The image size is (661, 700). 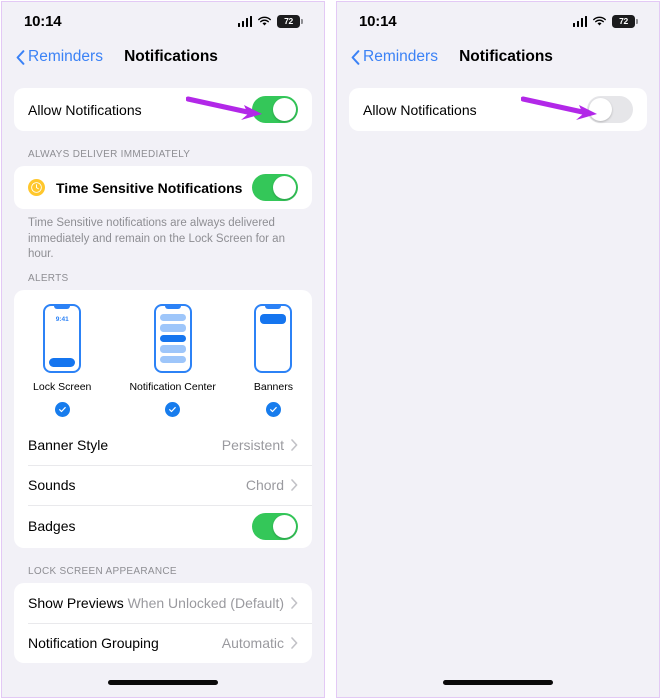 I want to click on clock-icon, so click(x=36, y=187).